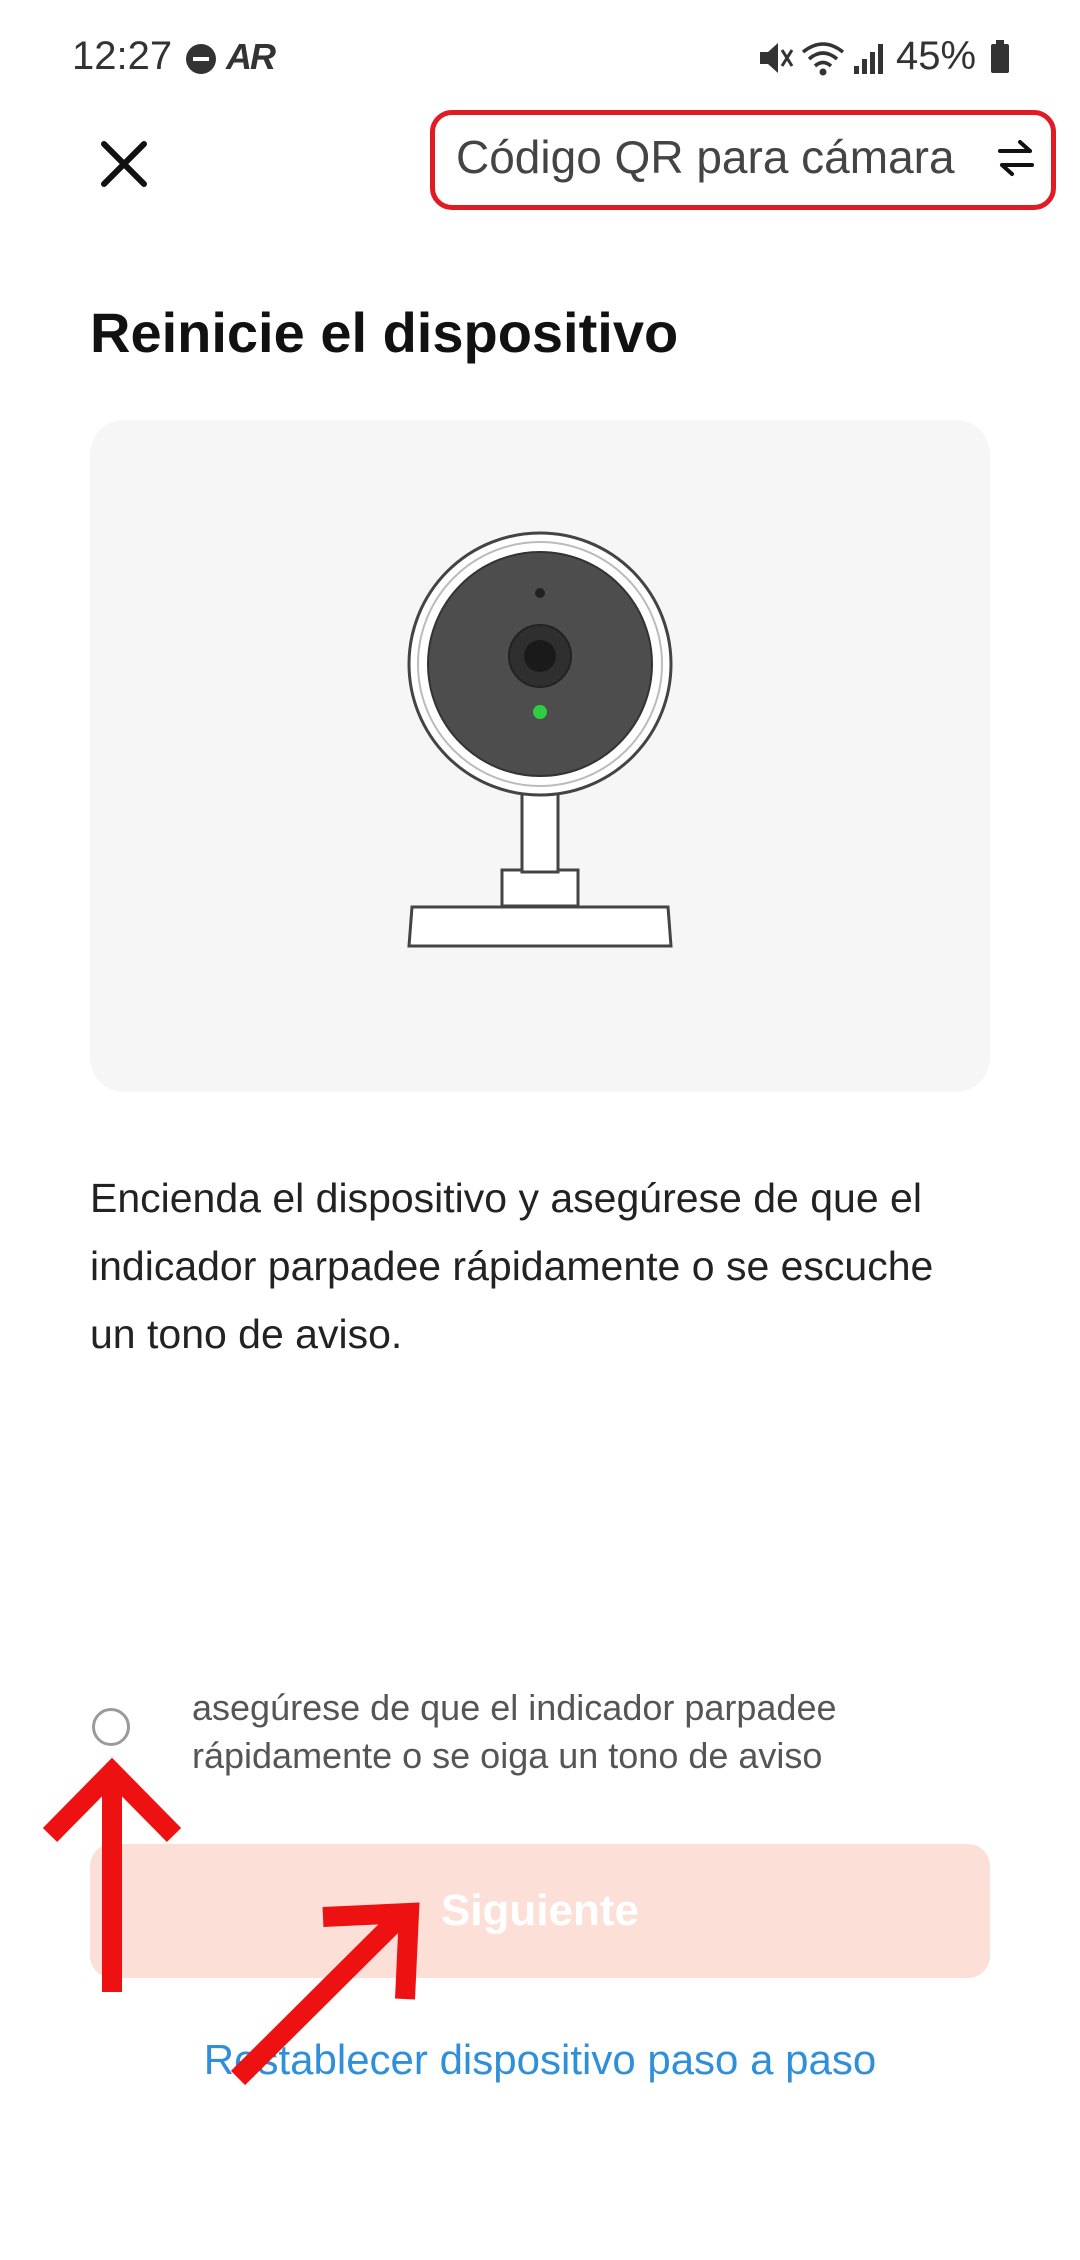 The height and width of the screenshot is (2260, 1080). Describe the element at coordinates (540, 831) in the screenshot. I see `camera-stand` at that location.